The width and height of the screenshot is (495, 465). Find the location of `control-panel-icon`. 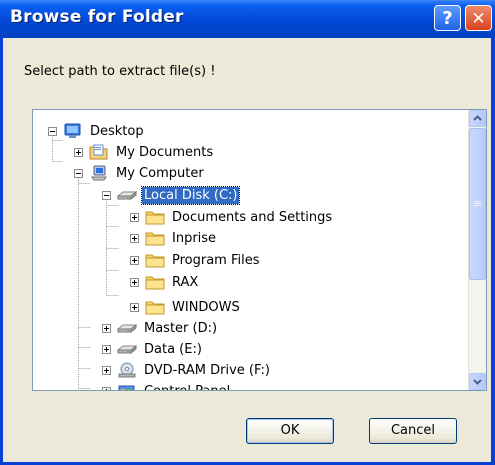

control-panel-icon is located at coordinates (127, 386).